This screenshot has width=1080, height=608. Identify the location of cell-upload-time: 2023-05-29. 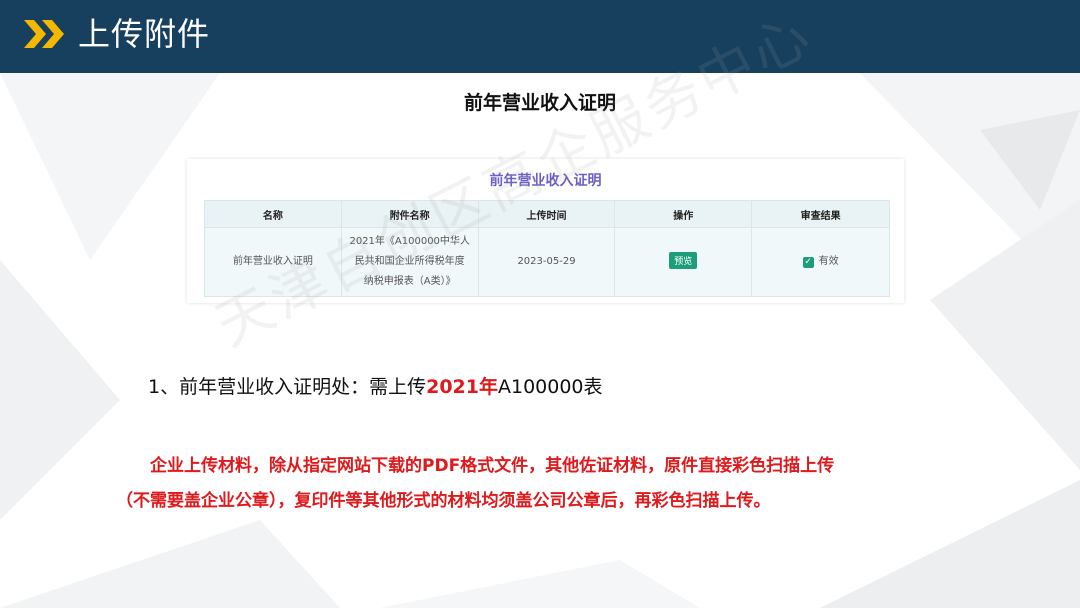
(546, 262).